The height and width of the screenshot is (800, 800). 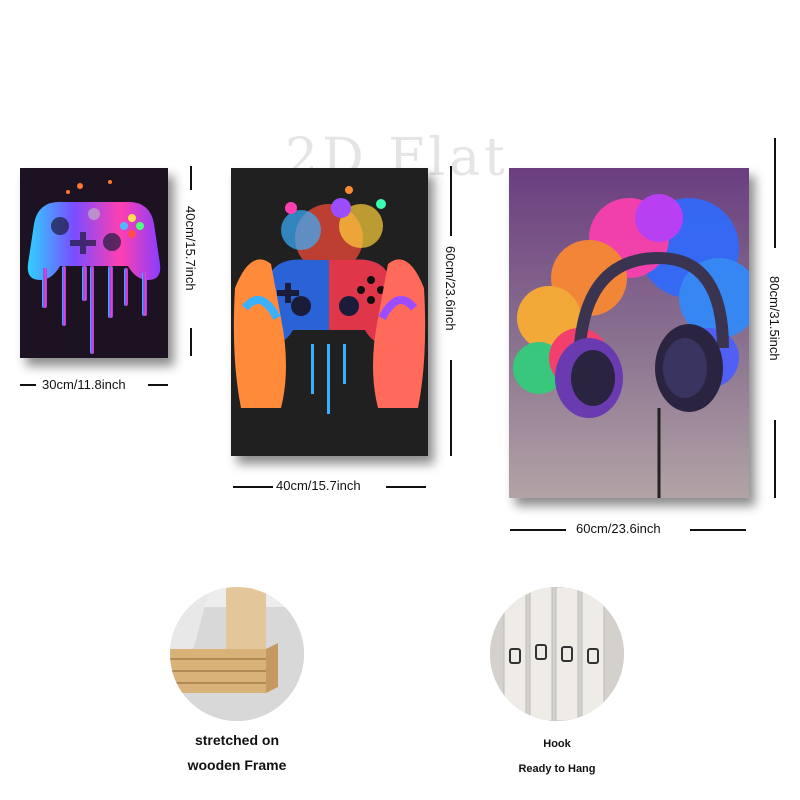 I want to click on panel3-width-label: 60cm/23.6inch, so click(x=618, y=528).